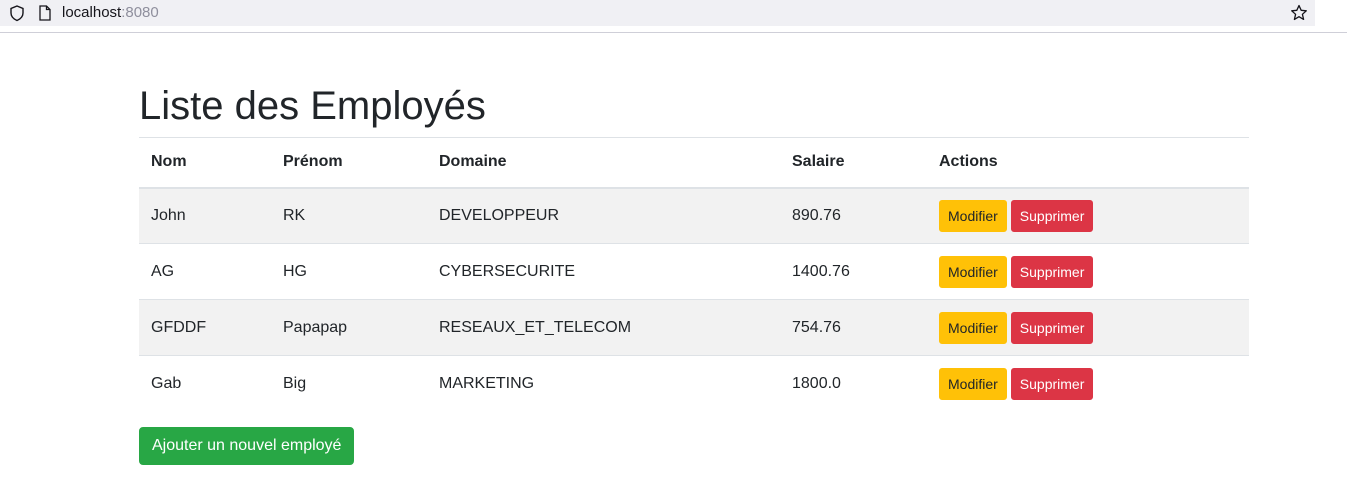 This screenshot has width=1347, height=484. Describe the element at coordinates (853, 215) in the screenshot. I see `cell-salaire: 890.76` at that location.